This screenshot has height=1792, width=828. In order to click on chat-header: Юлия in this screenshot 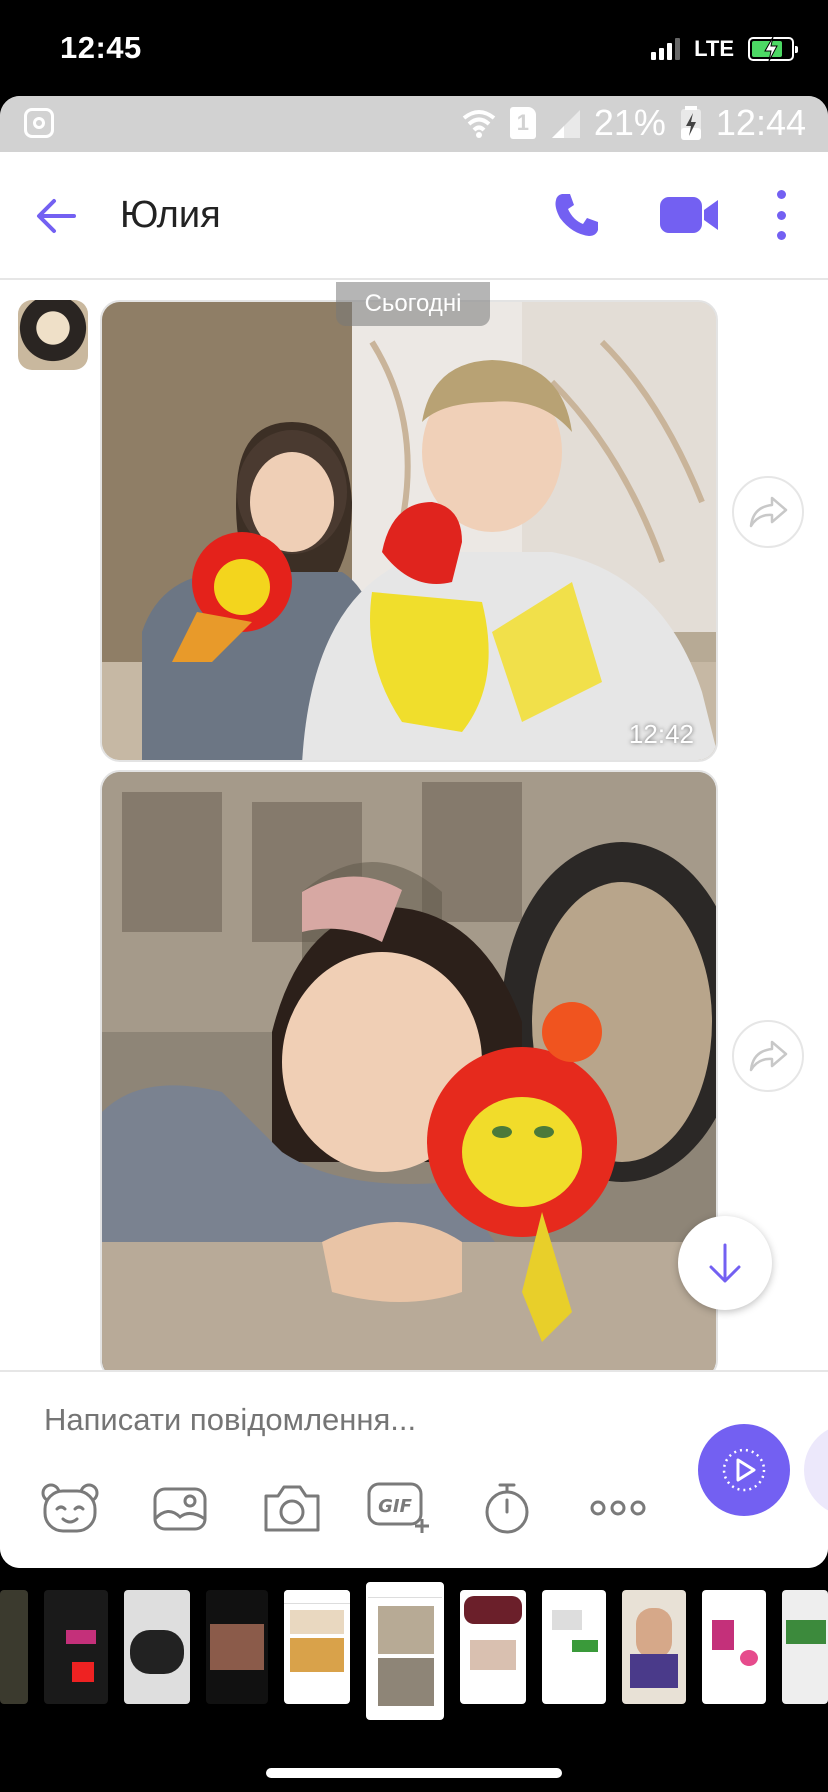, I will do `click(414, 216)`.